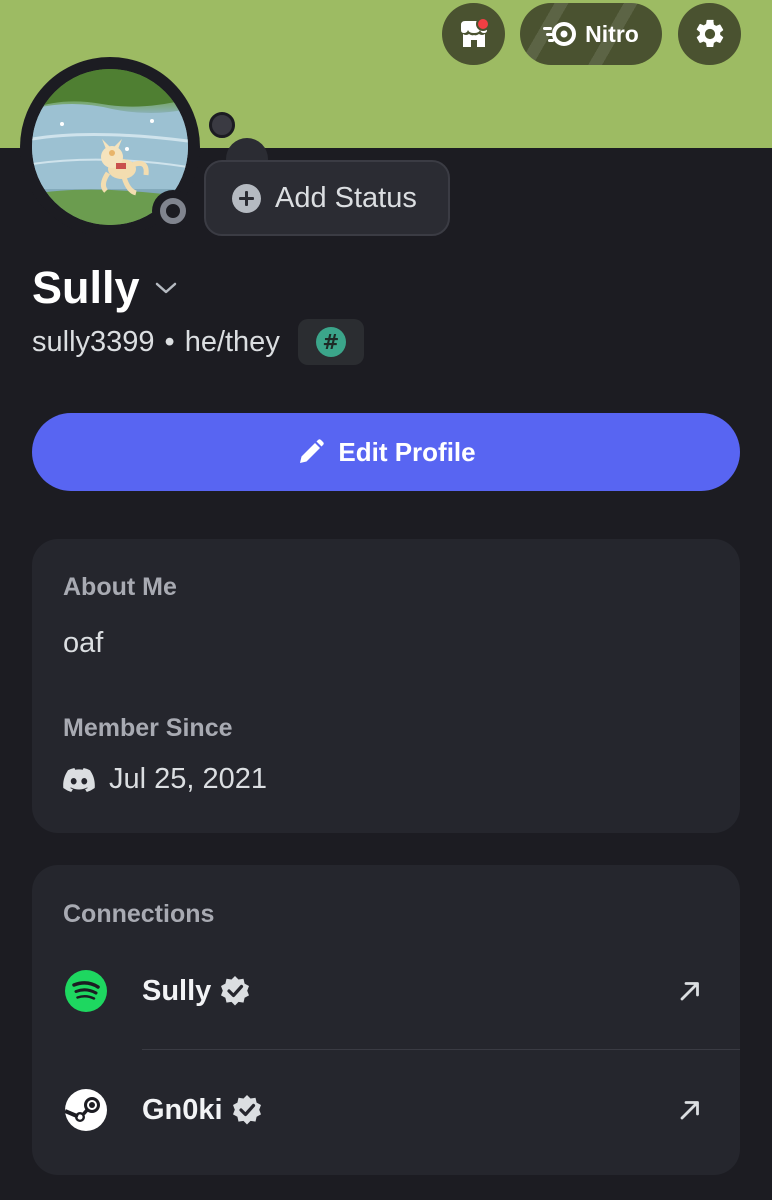  I want to click on connection-divider, so click(441, 1049).